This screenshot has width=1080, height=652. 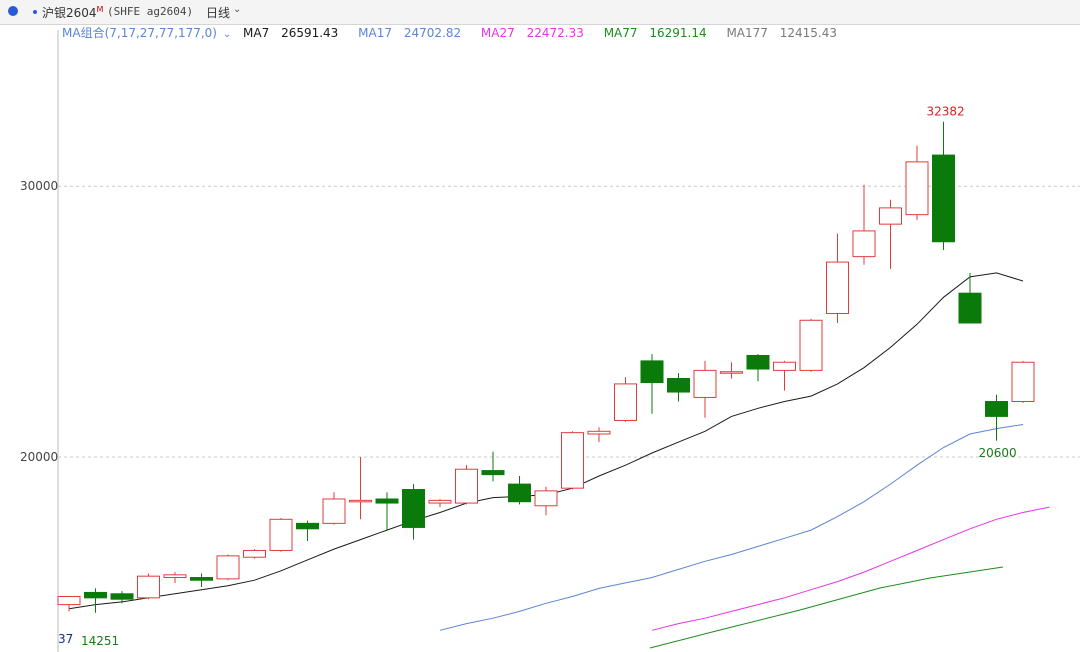 What do you see at coordinates (998, 453) in the screenshot?
I see `low-price-label: 20600` at bounding box center [998, 453].